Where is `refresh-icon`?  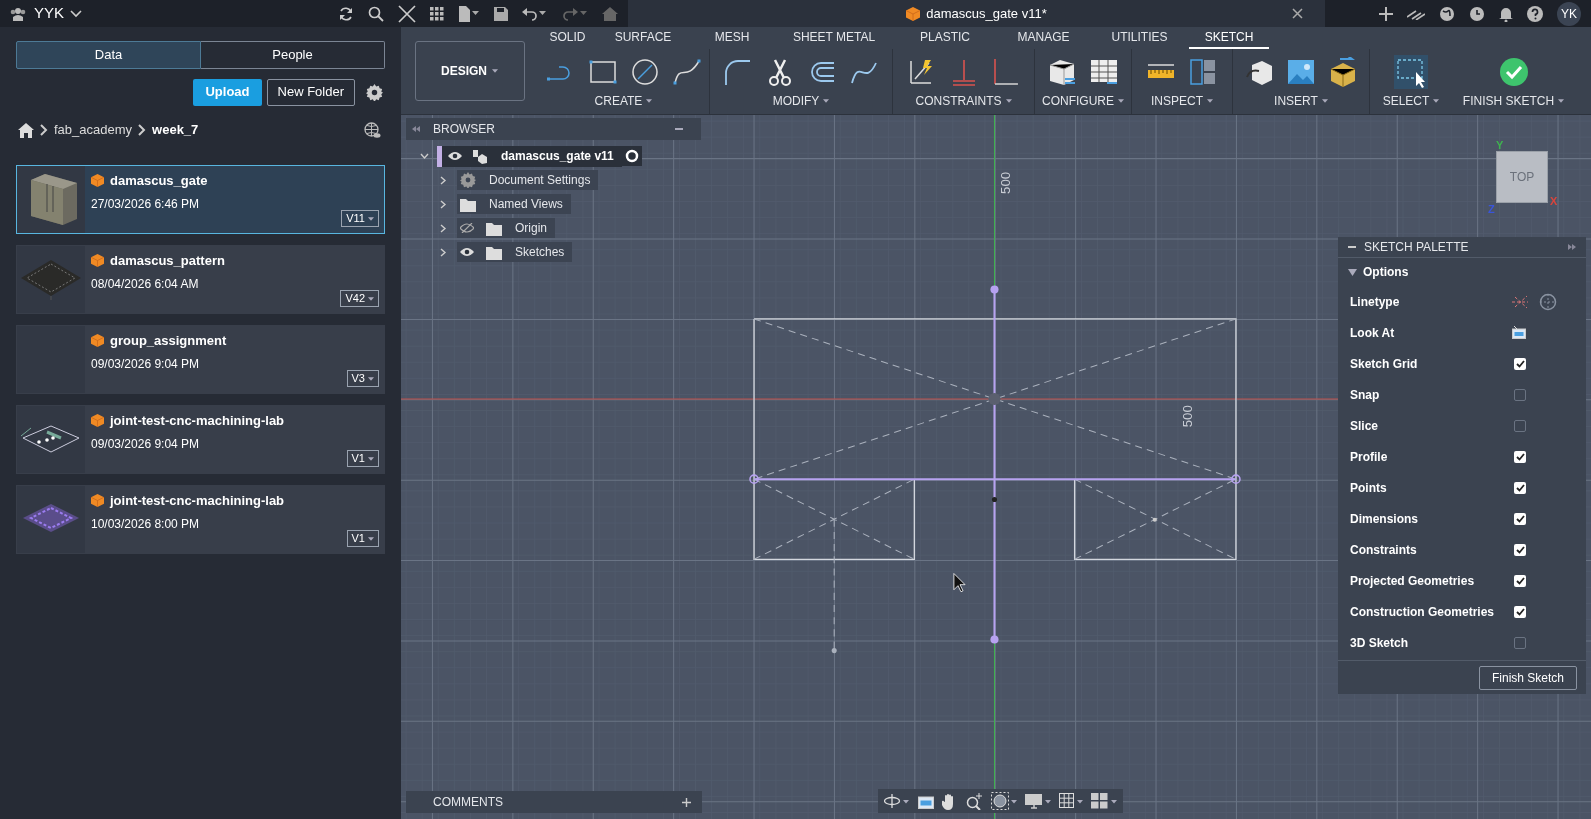
refresh-icon is located at coordinates (346, 13).